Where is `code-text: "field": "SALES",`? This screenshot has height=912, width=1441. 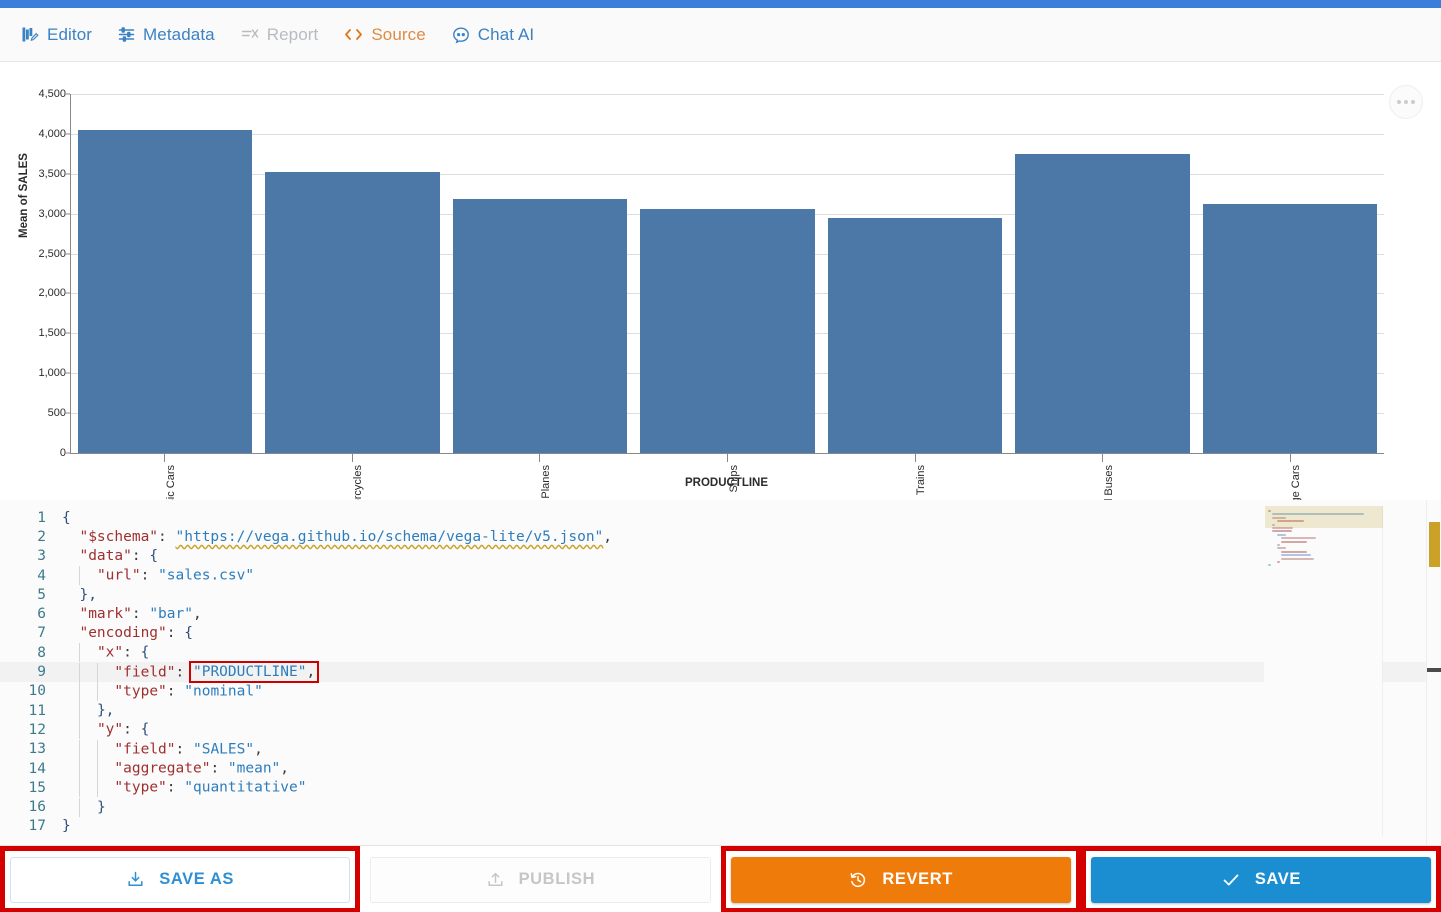
code-text: "field": "SALES", is located at coordinates (162, 749).